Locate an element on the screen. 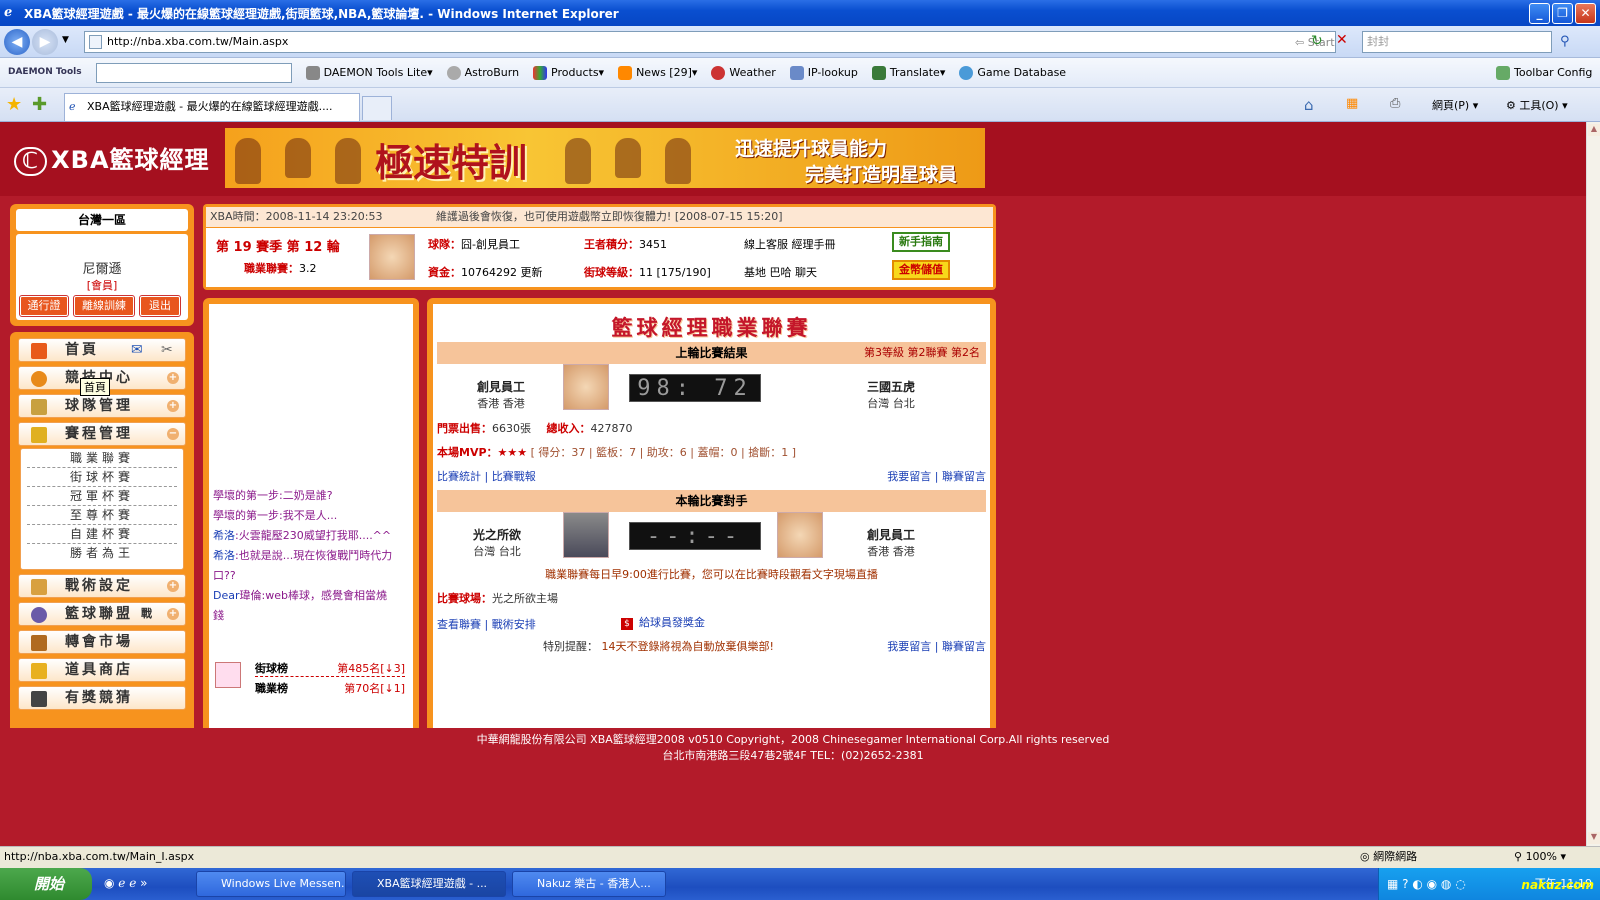  nav-team: 球隊管理 + is located at coordinates (102, 406).